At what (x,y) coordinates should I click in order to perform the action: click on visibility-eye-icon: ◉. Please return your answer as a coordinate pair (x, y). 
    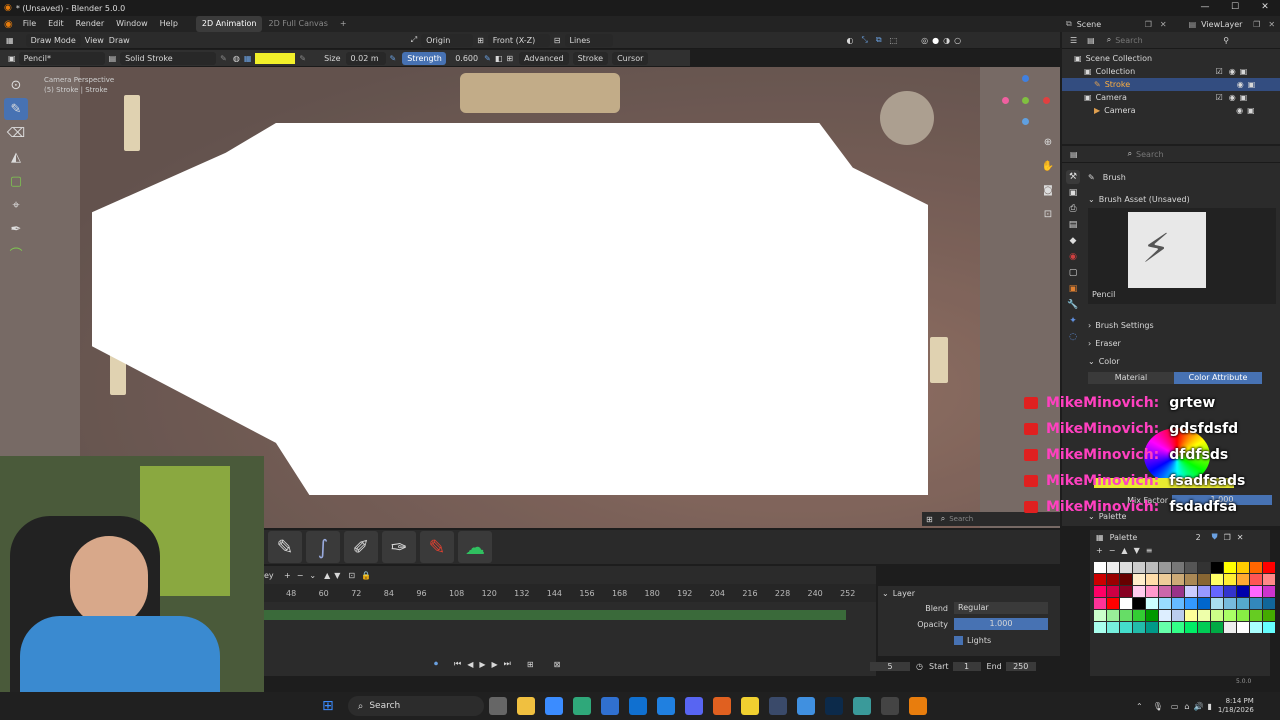
    Looking at the image, I should click on (1239, 110).